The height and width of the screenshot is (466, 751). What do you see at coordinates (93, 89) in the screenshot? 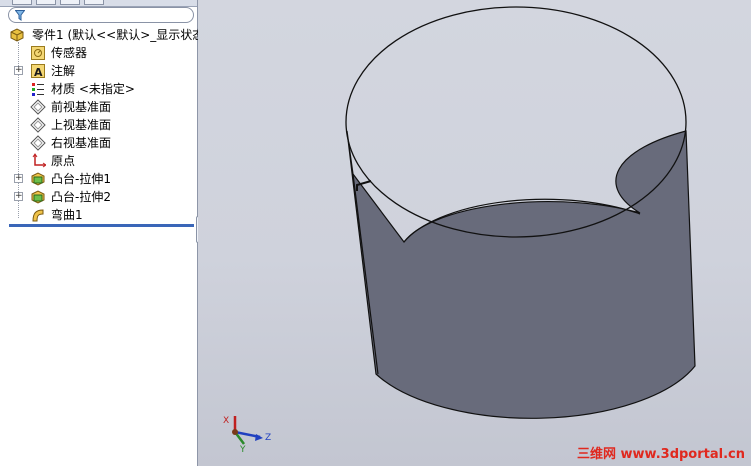
I see `tree-item-label: 材质 <未指定>` at bounding box center [93, 89].